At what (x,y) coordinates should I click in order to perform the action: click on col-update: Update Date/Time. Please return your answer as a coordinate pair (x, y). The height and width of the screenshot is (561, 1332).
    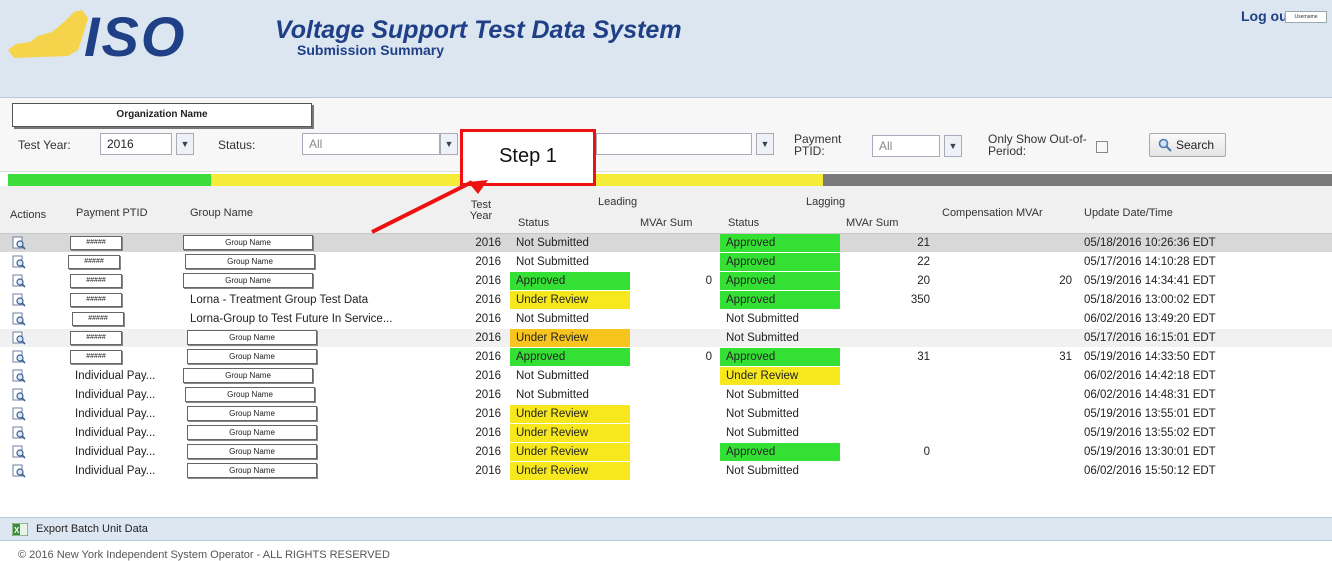
    Looking at the image, I should click on (1128, 213).